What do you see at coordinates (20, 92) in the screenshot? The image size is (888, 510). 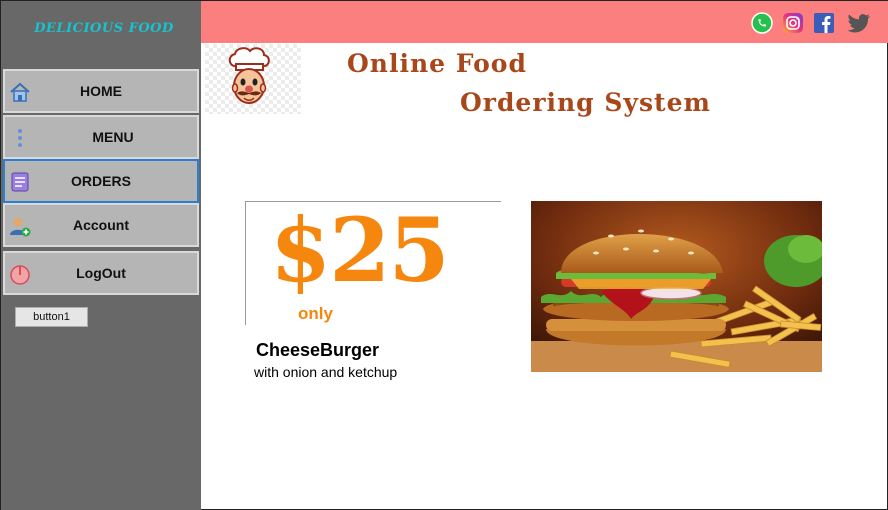 I see `home-icon` at bounding box center [20, 92].